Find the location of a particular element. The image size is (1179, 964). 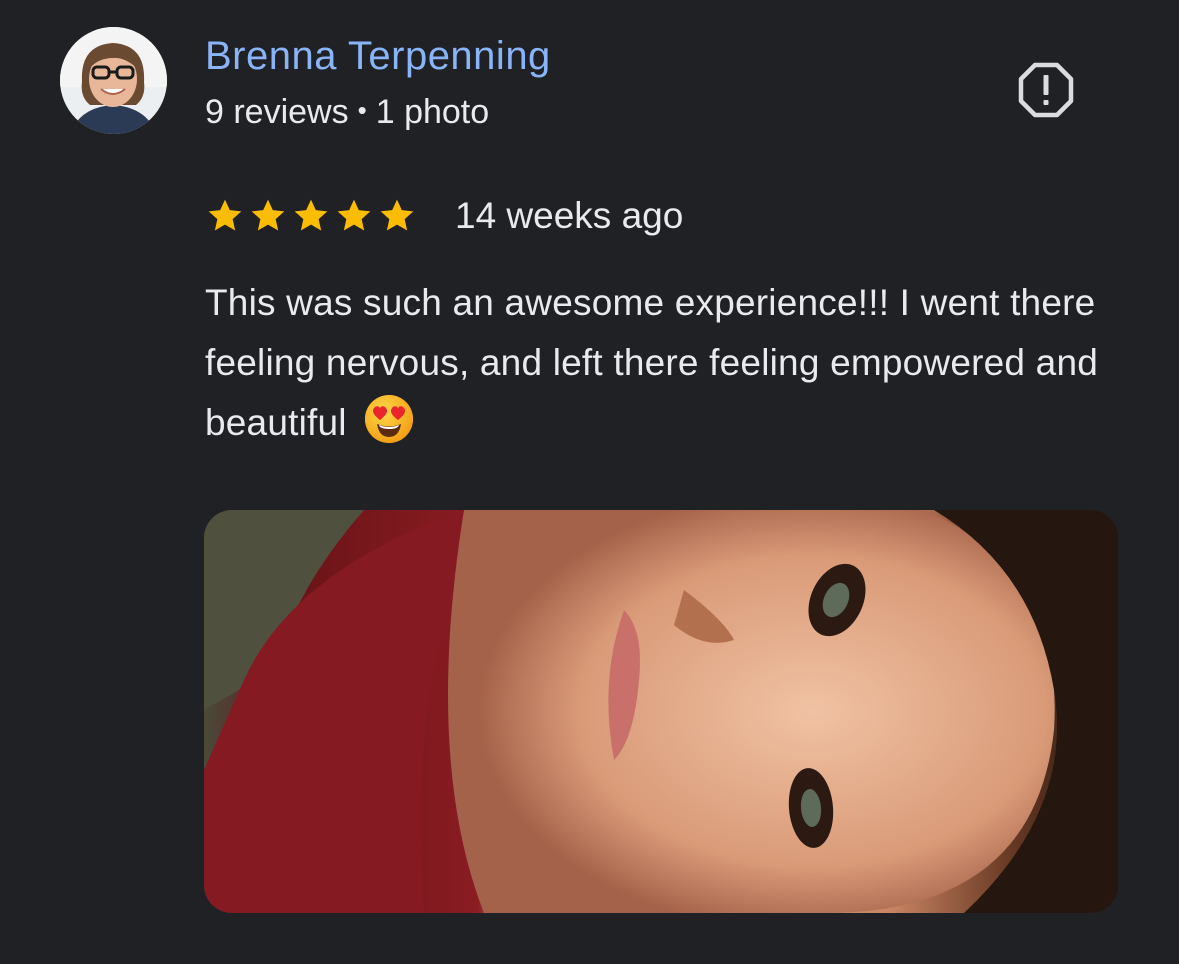

star-rating is located at coordinates (311, 216).